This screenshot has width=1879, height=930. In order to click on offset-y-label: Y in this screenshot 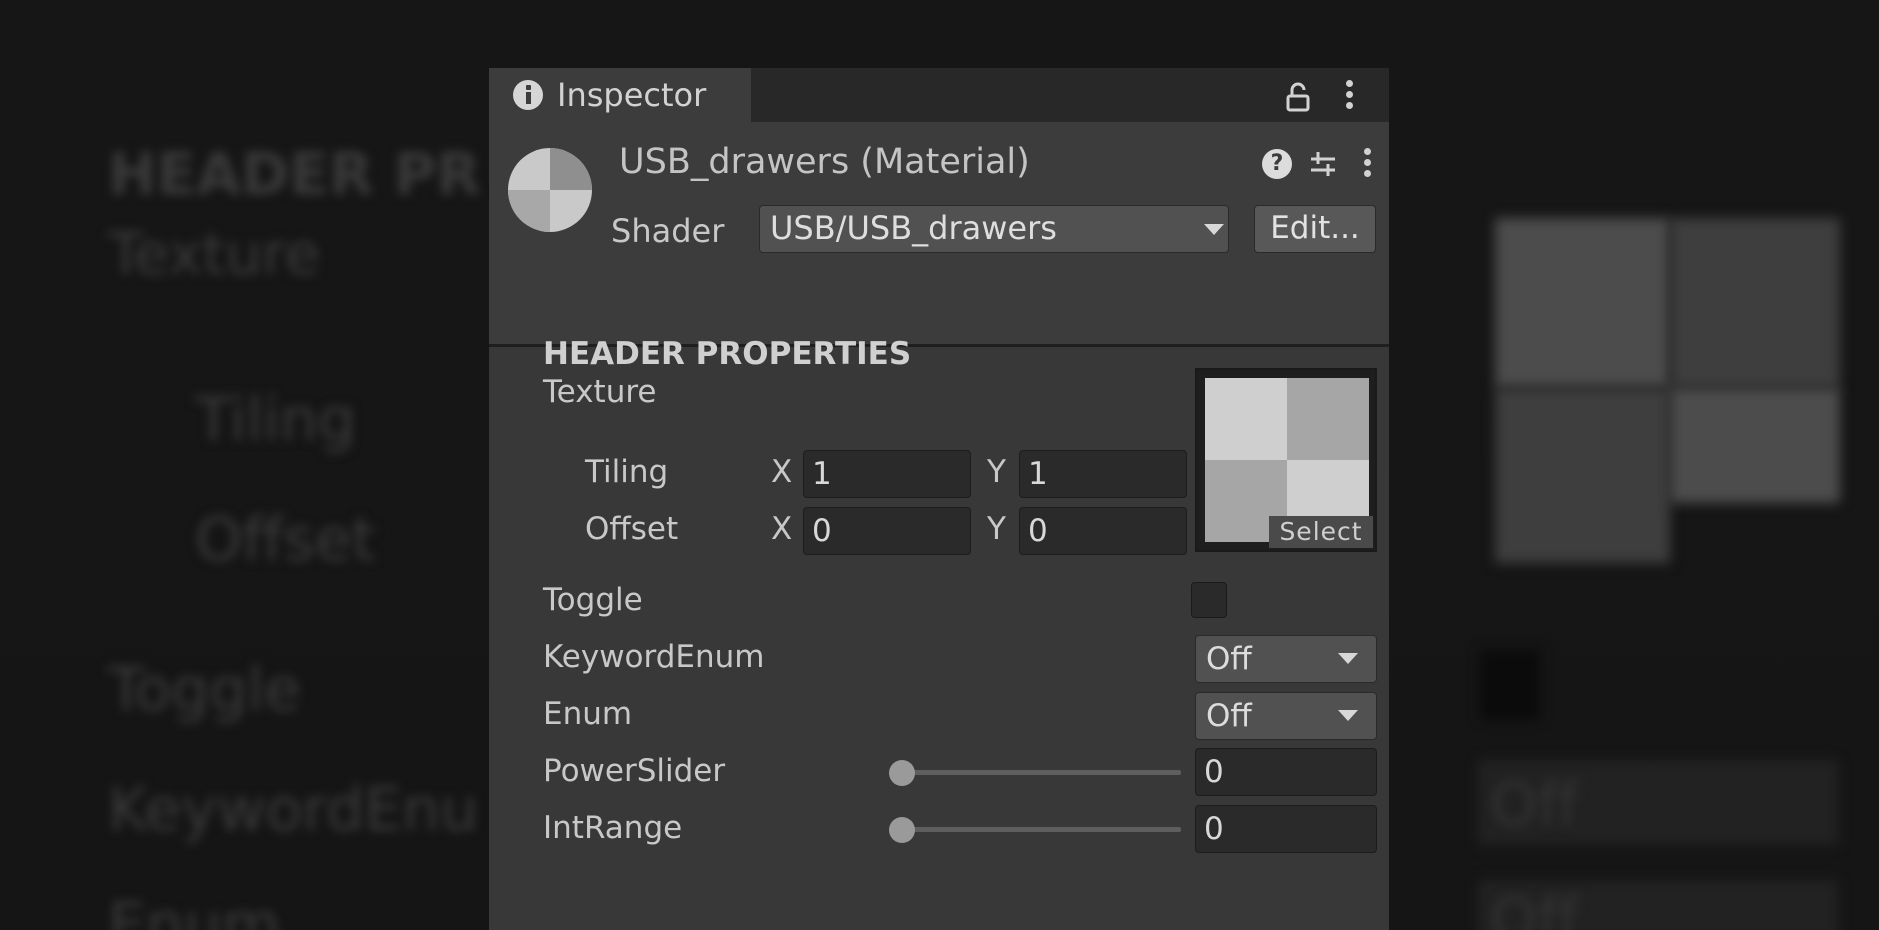, I will do `click(996, 529)`.